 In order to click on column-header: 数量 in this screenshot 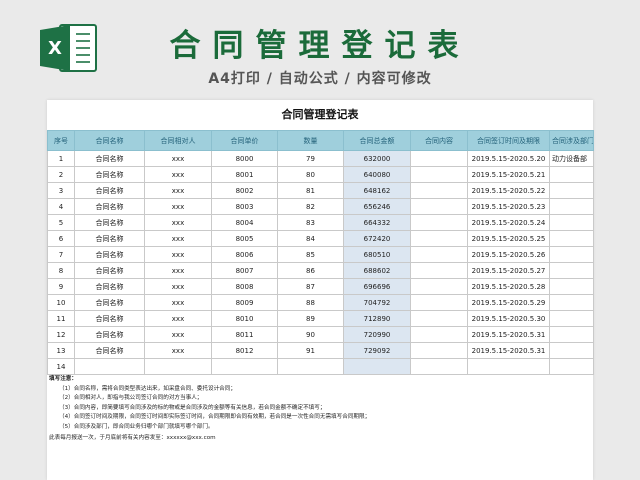, I will do `click(310, 140)`.